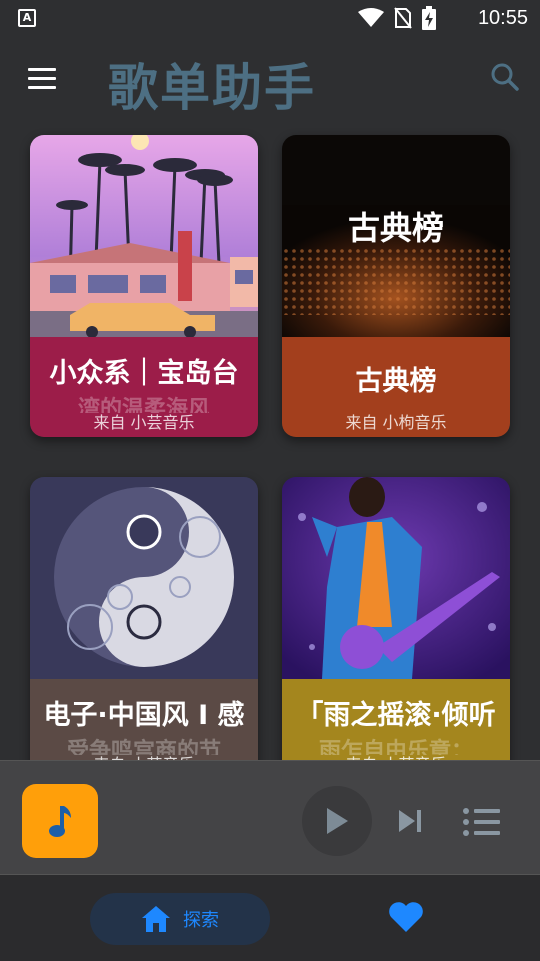 The image size is (540, 961). Describe the element at coordinates (396, 422) in the screenshot. I see `playlist-source: 来自 小枸音乐` at that location.